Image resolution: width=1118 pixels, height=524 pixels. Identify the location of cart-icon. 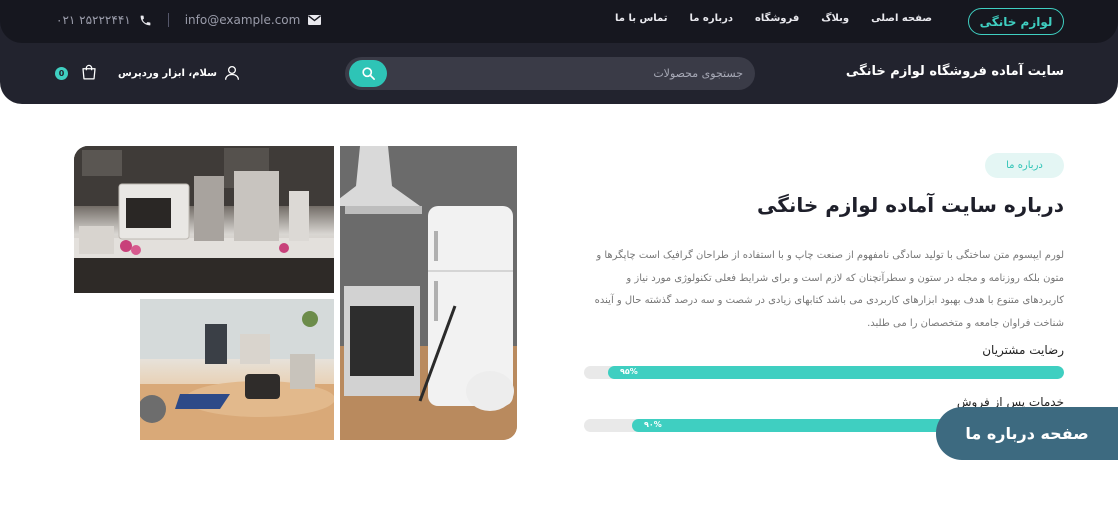
(89, 72).